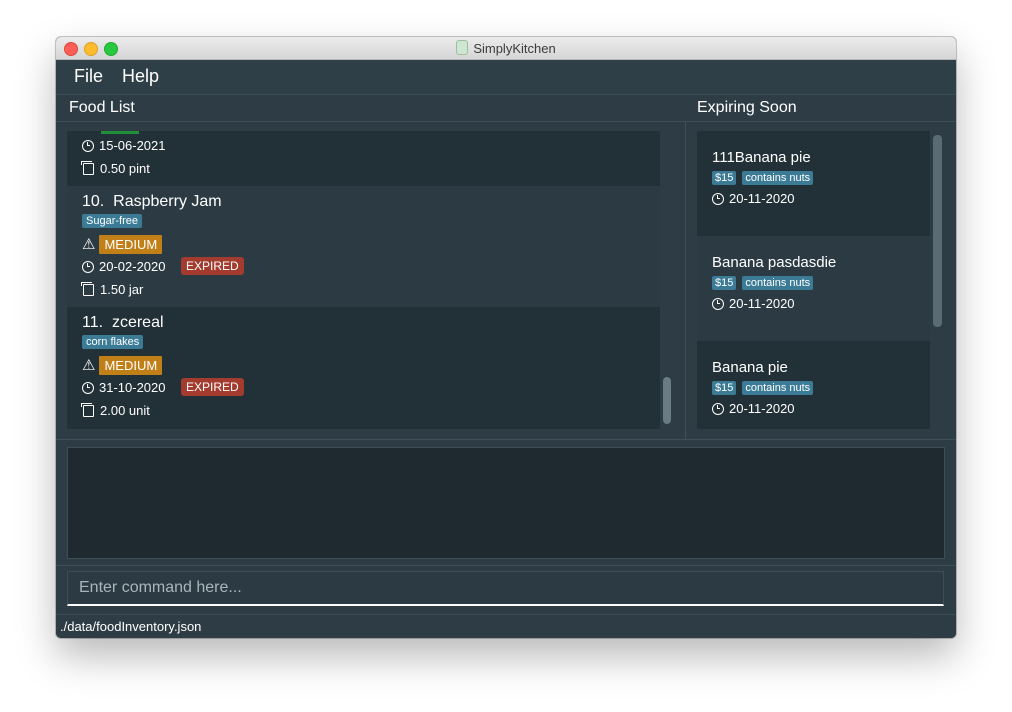 The image size is (1012, 712). I want to click on food-list-item: 15-06-2021 0.50 pint, so click(363, 158).